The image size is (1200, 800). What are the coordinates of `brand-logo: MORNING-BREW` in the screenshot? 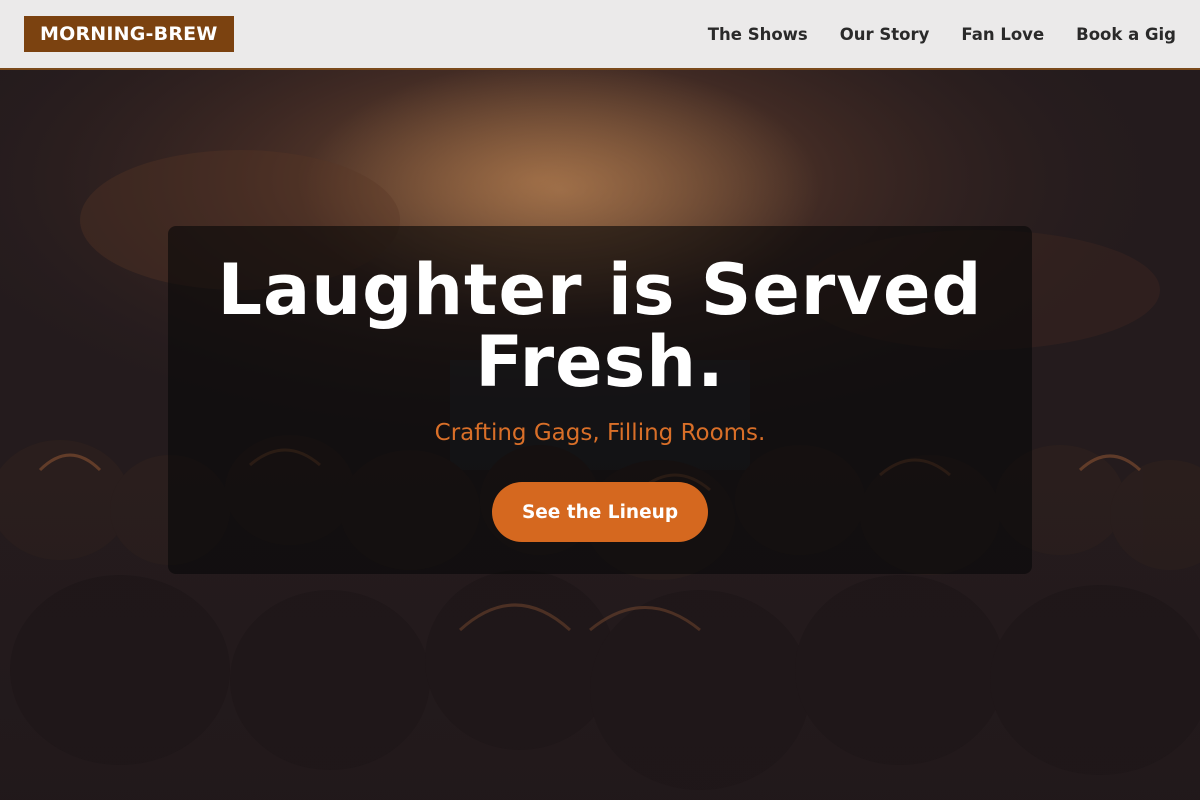 It's located at (129, 34).